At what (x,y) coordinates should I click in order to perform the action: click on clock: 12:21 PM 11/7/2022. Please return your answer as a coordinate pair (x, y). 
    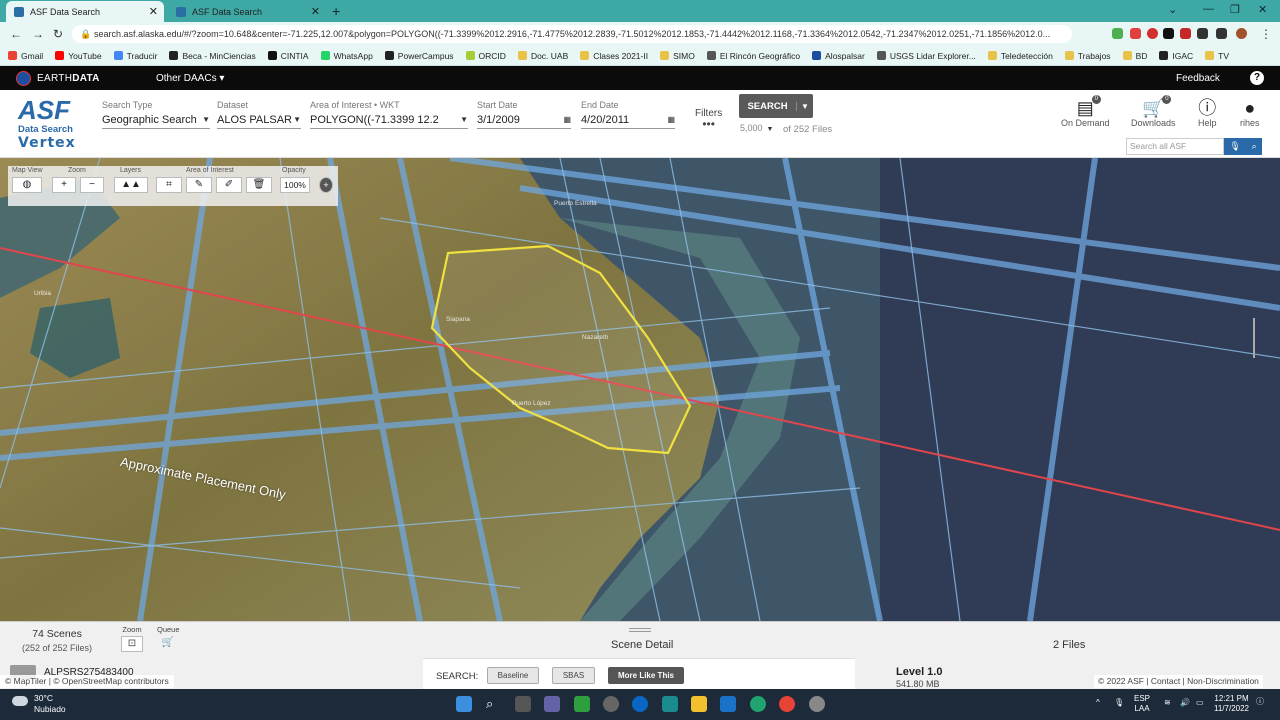
    Looking at the image, I should click on (1231, 704).